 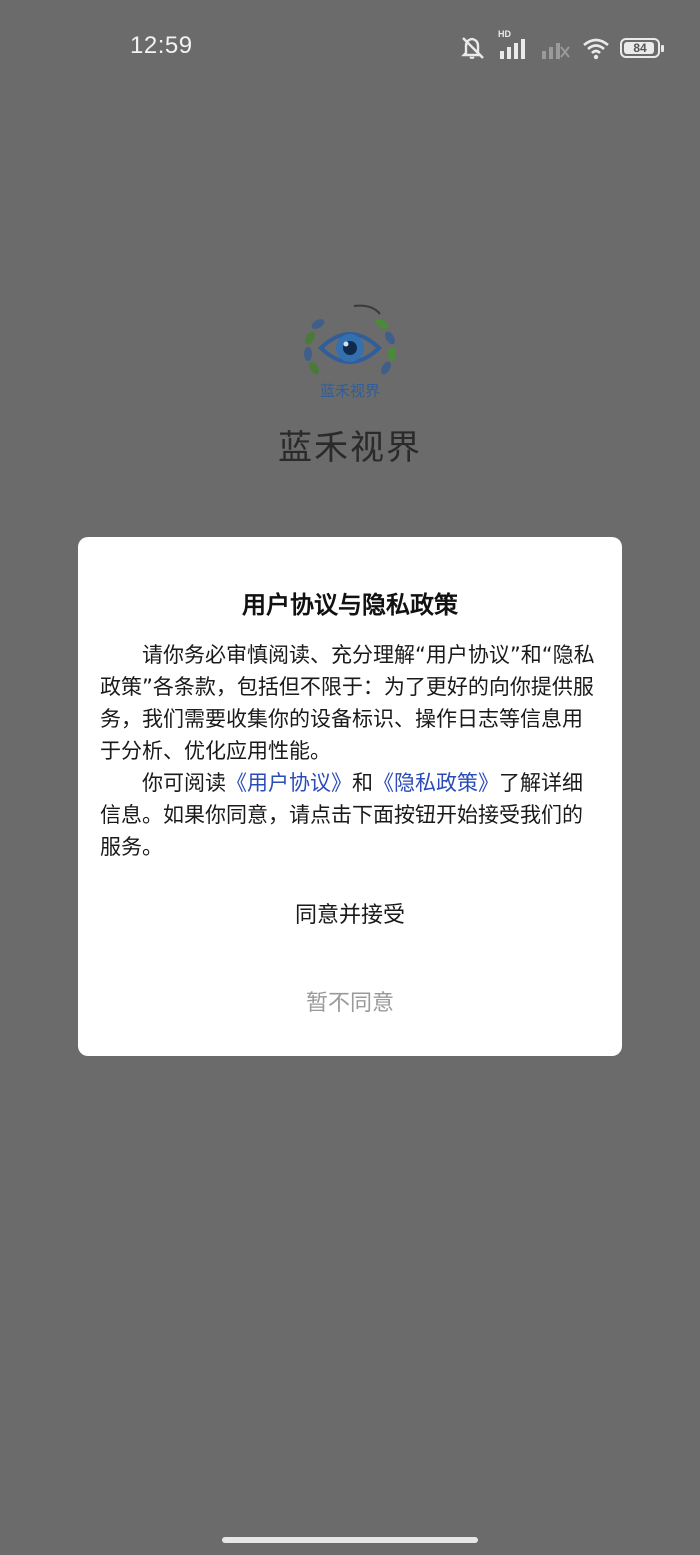 What do you see at coordinates (161, 45) in the screenshot?
I see `status-time: 12:59` at bounding box center [161, 45].